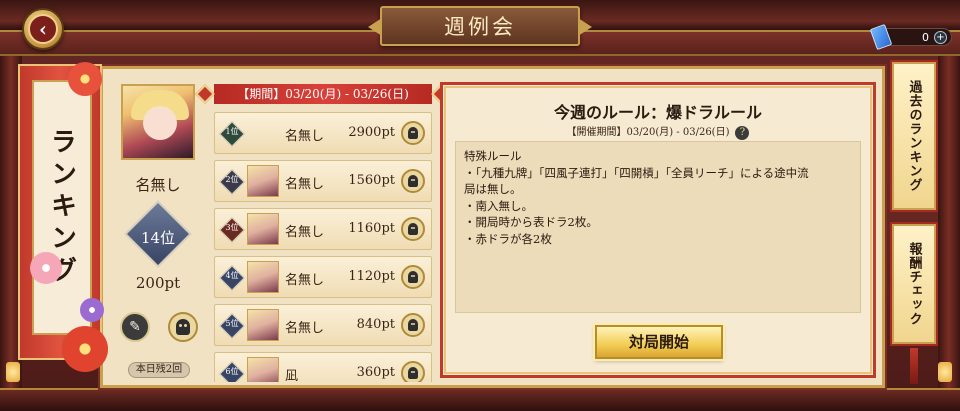  Describe the element at coordinates (323, 94) in the screenshot. I see `period-bar: 【期間】03/20(月) - 03/26(日)` at that location.